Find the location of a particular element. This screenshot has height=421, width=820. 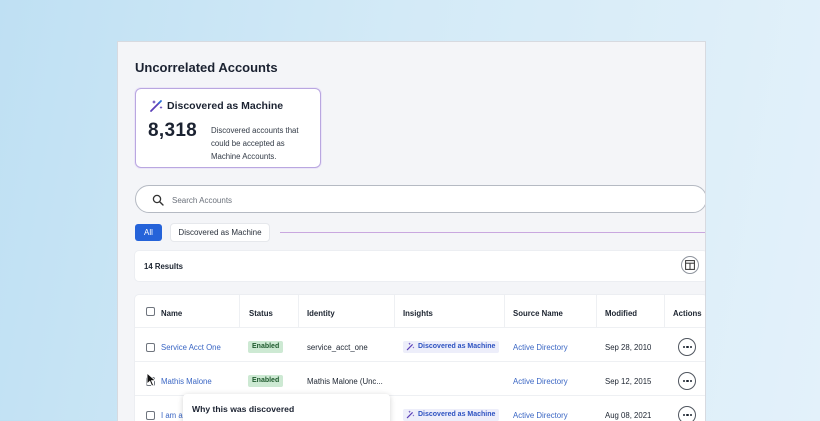

column-header-identity: Identity is located at coordinates (321, 313).